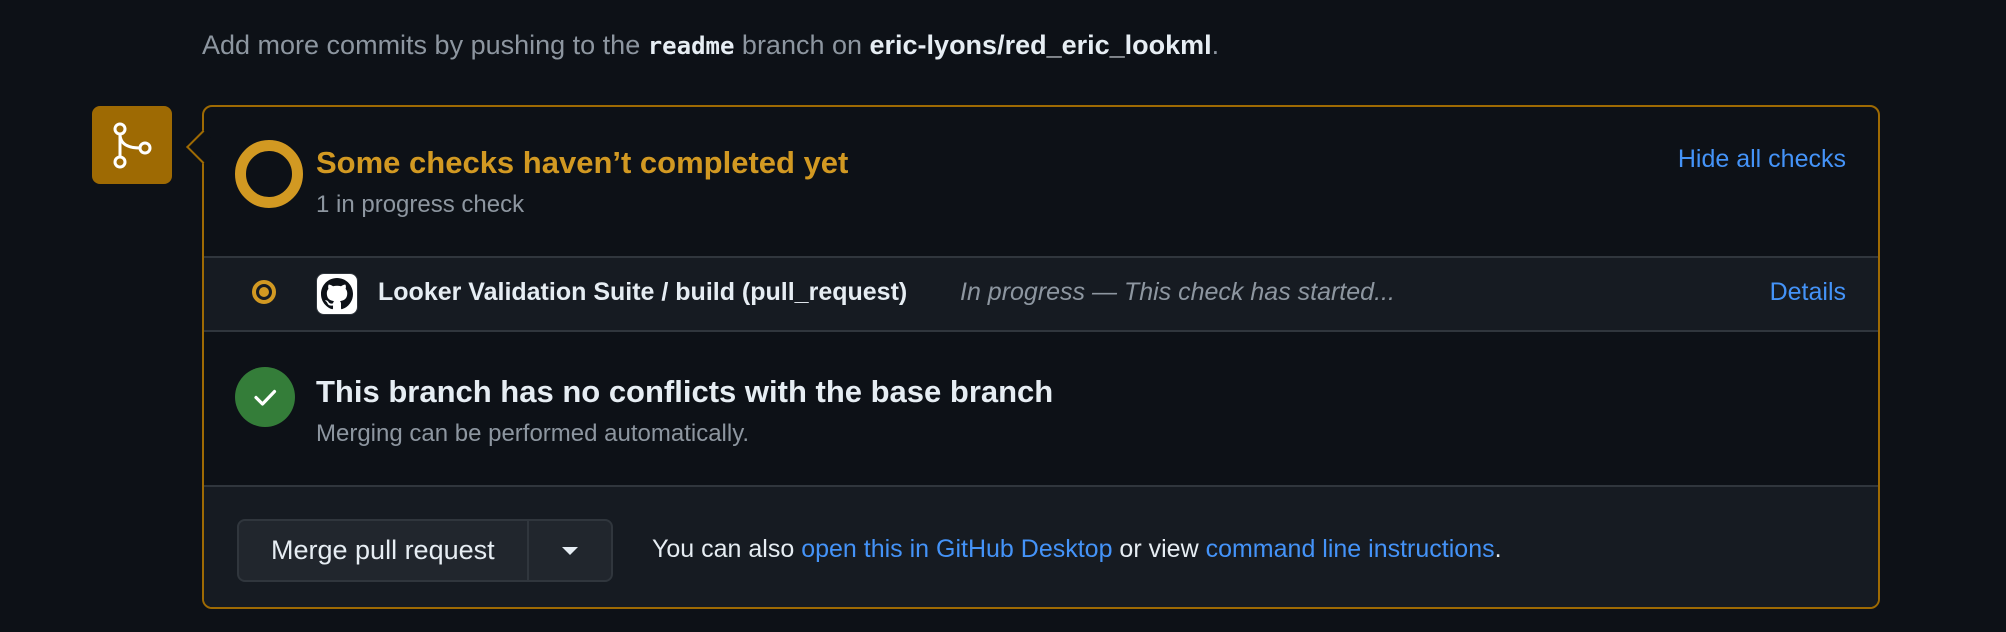 The width and height of the screenshot is (2006, 632). What do you see at coordinates (264, 292) in the screenshot?
I see `in-progress-dot-icon` at bounding box center [264, 292].